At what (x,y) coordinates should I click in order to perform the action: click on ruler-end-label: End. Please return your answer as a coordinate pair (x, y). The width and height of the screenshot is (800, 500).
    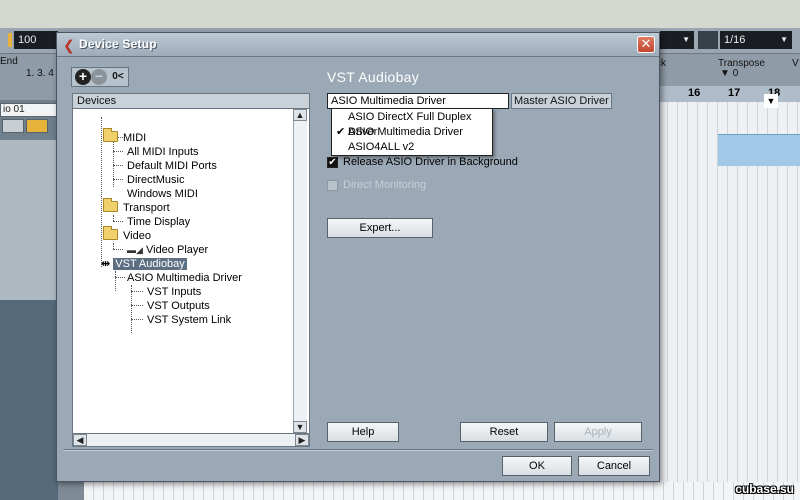
    Looking at the image, I should click on (9, 61).